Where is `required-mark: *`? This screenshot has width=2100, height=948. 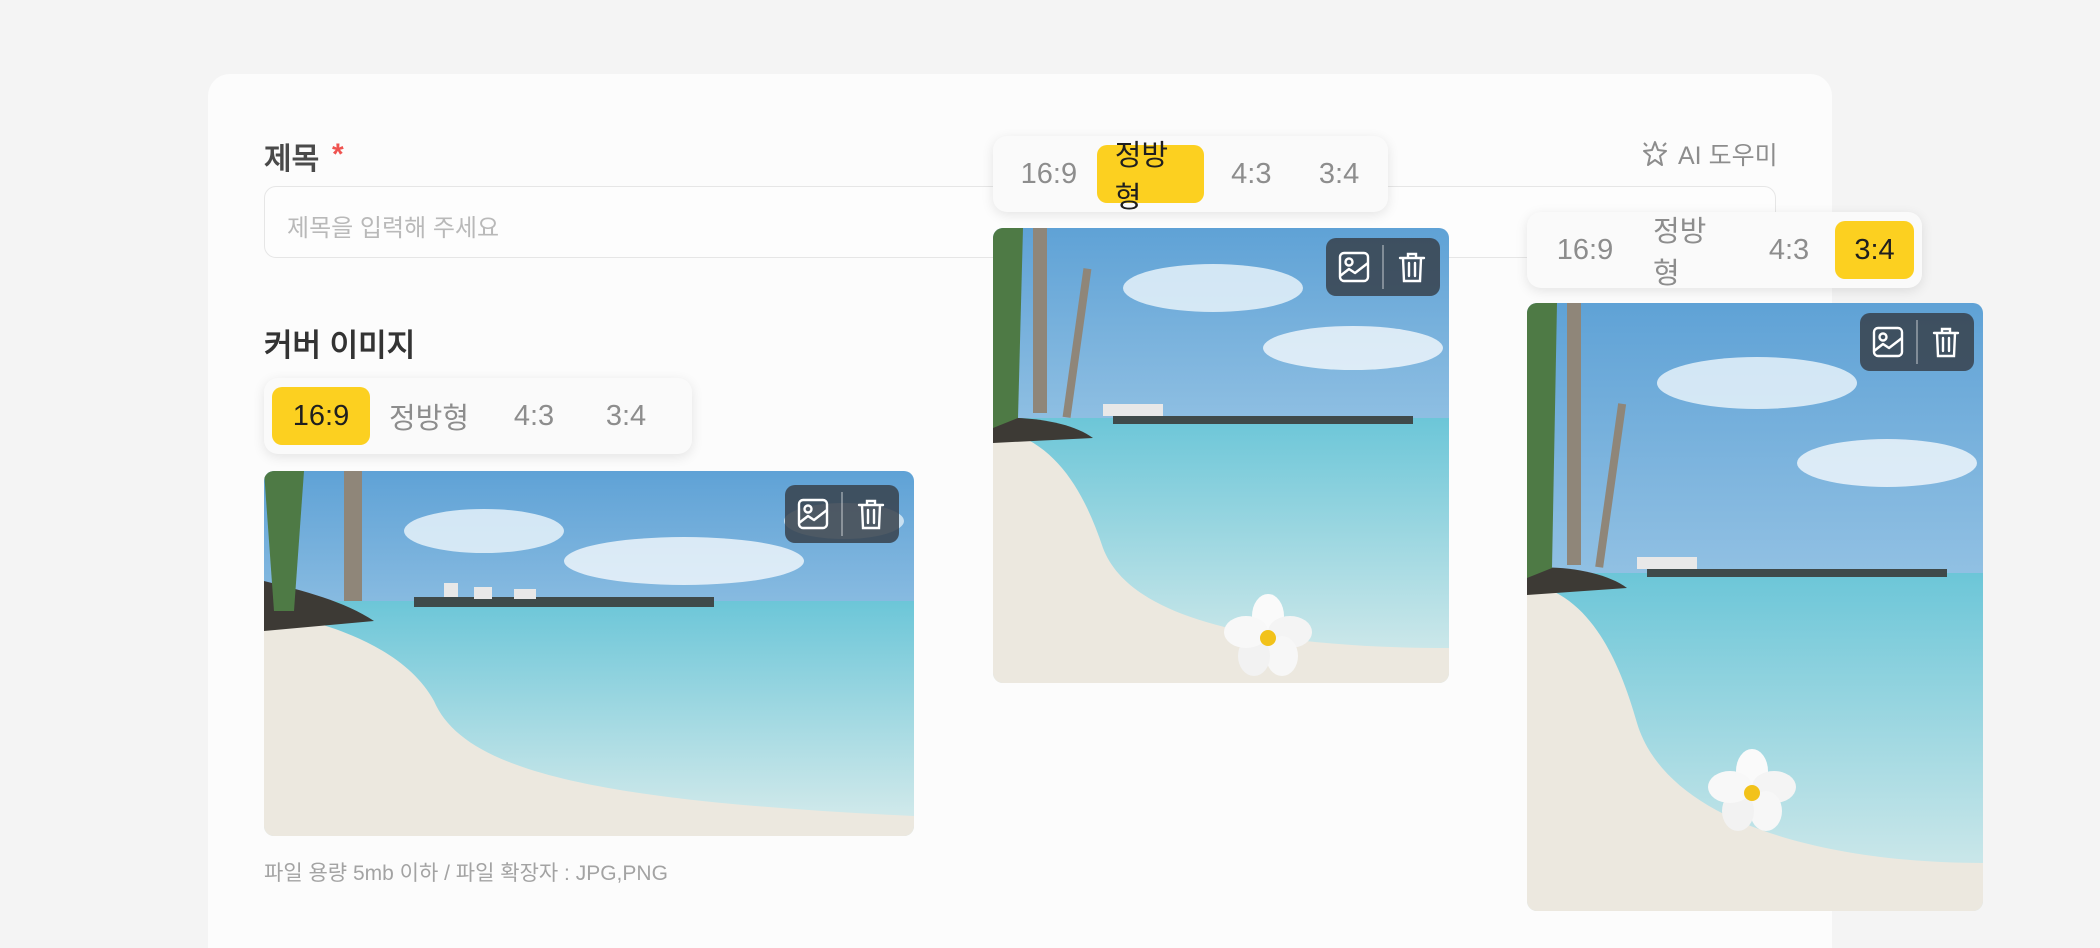 required-mark: * is located at coordinates (338, 154).